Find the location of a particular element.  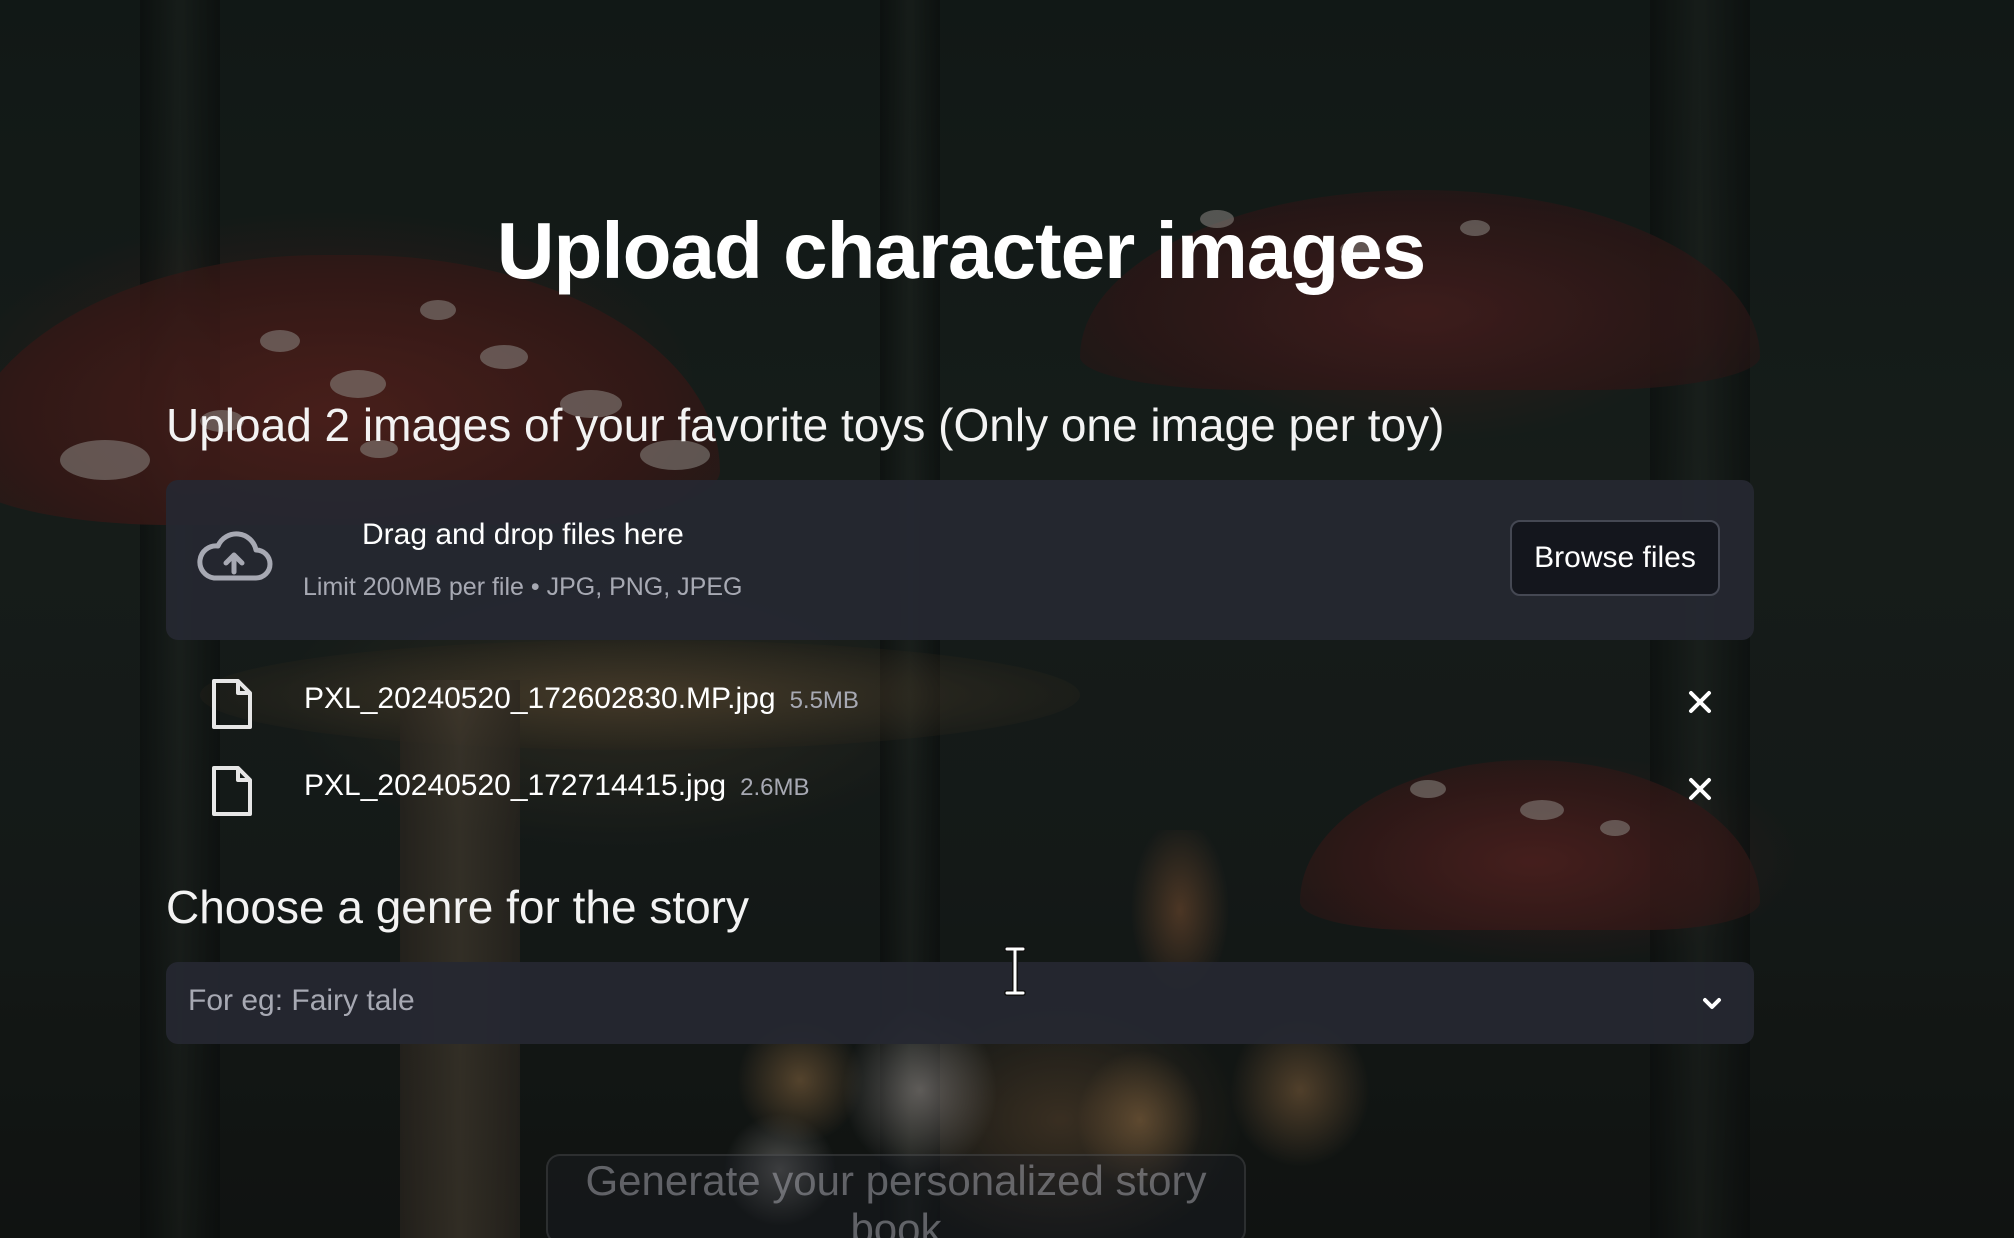

genre-select-placeholder: For eg: Fairy tale is located at coordinates (301, 1000).